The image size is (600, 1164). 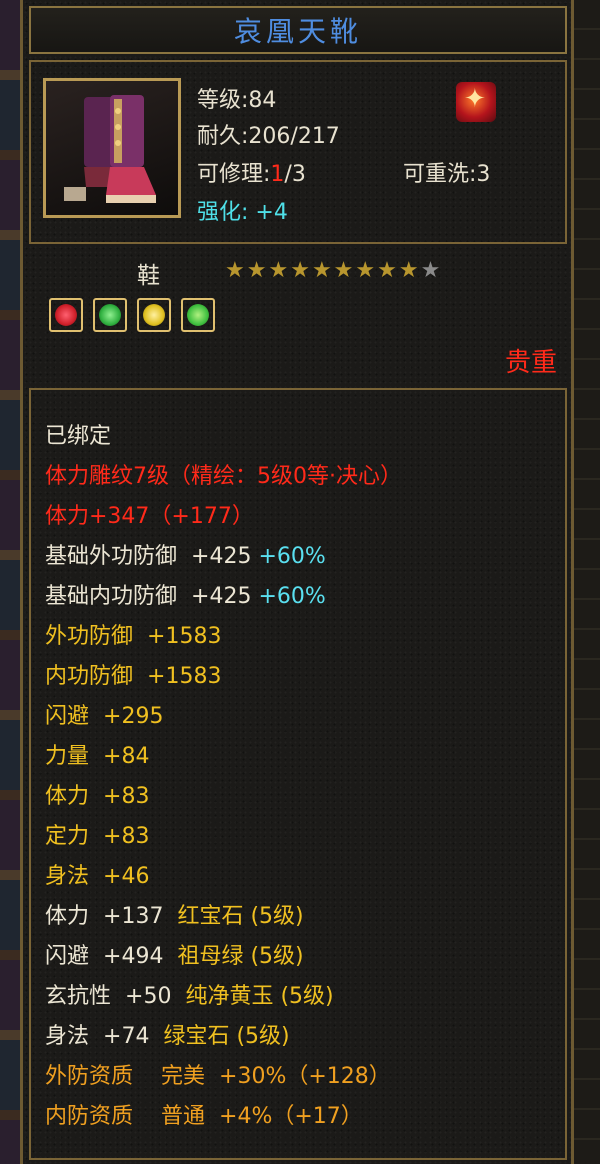 What do you see at coordinates (133, 916) in the screenshot?
I see `attr-value: +137` at bounding box center [133, 916].